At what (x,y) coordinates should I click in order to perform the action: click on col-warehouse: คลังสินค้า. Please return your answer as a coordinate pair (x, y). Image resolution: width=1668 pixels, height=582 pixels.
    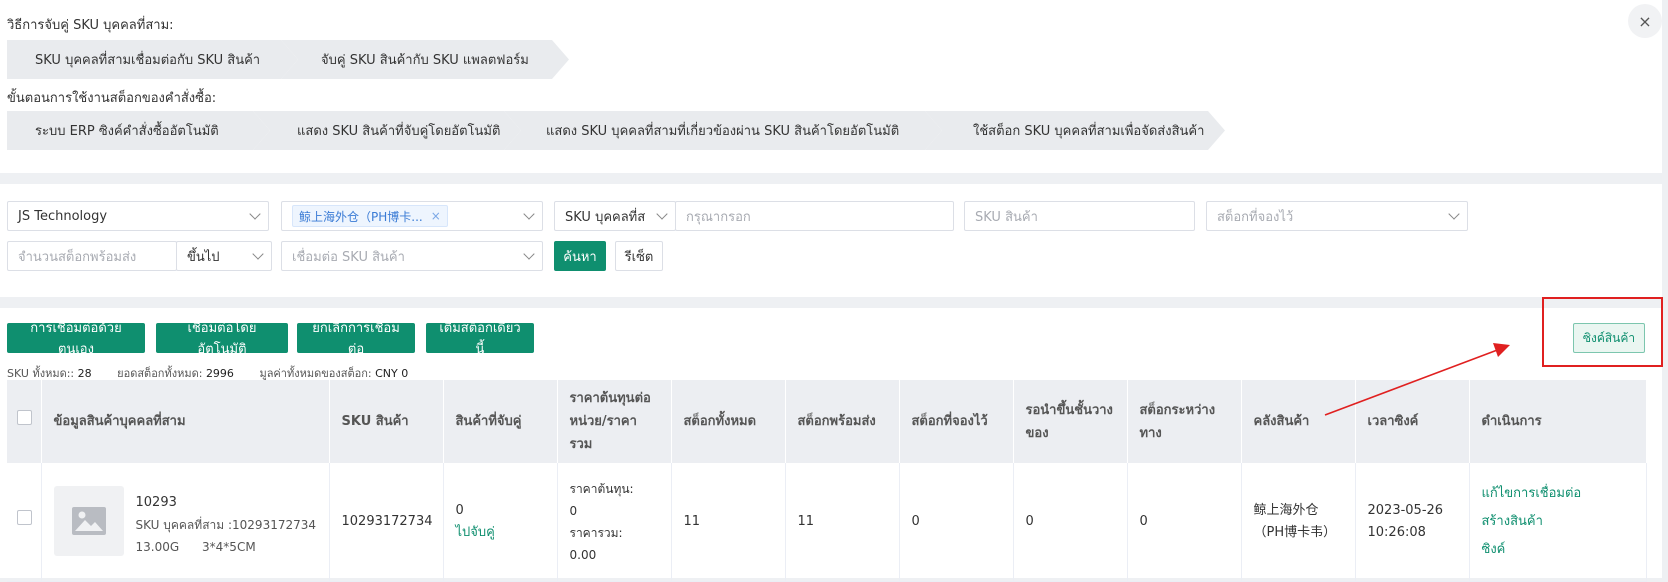
    Looking at the image, I should click on (1298, 421).